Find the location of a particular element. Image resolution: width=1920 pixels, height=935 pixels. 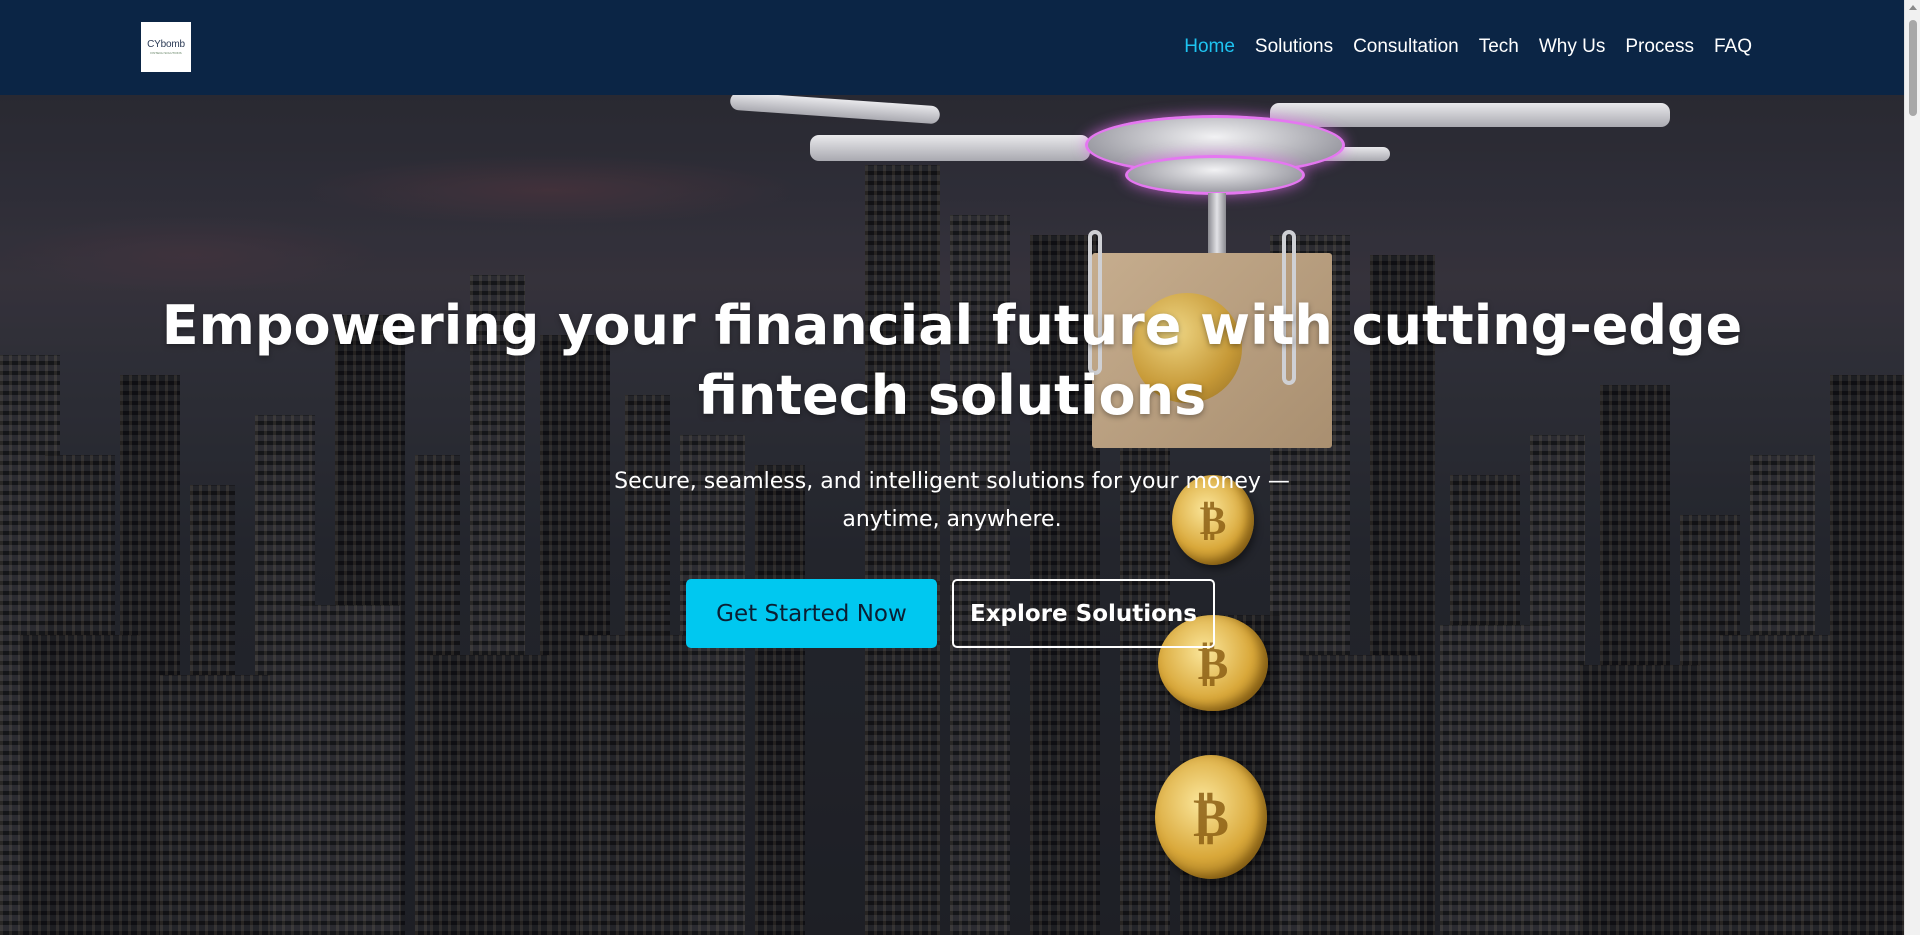

brand-logo: CYbomb FINTECH SOLUTIONS is located at coordinates (166, 47).